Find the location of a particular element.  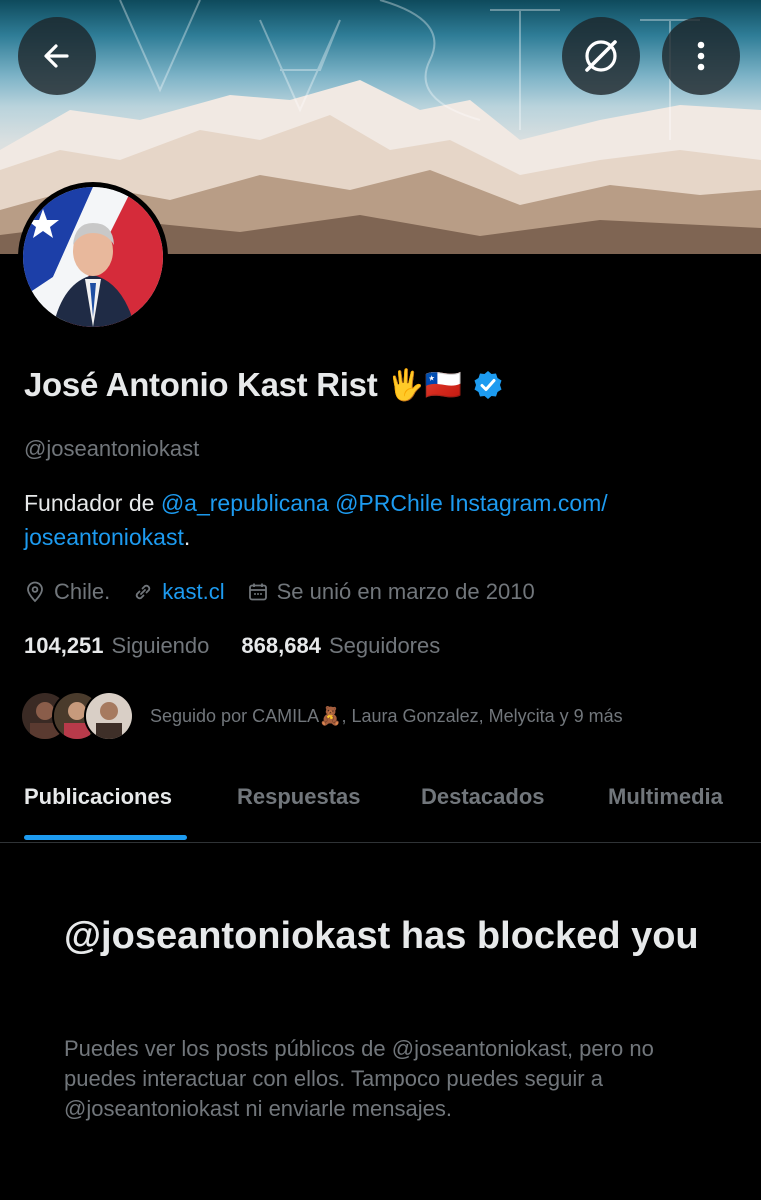

profile-handle: @joseantoniokast is located at coordinates (112, 448).